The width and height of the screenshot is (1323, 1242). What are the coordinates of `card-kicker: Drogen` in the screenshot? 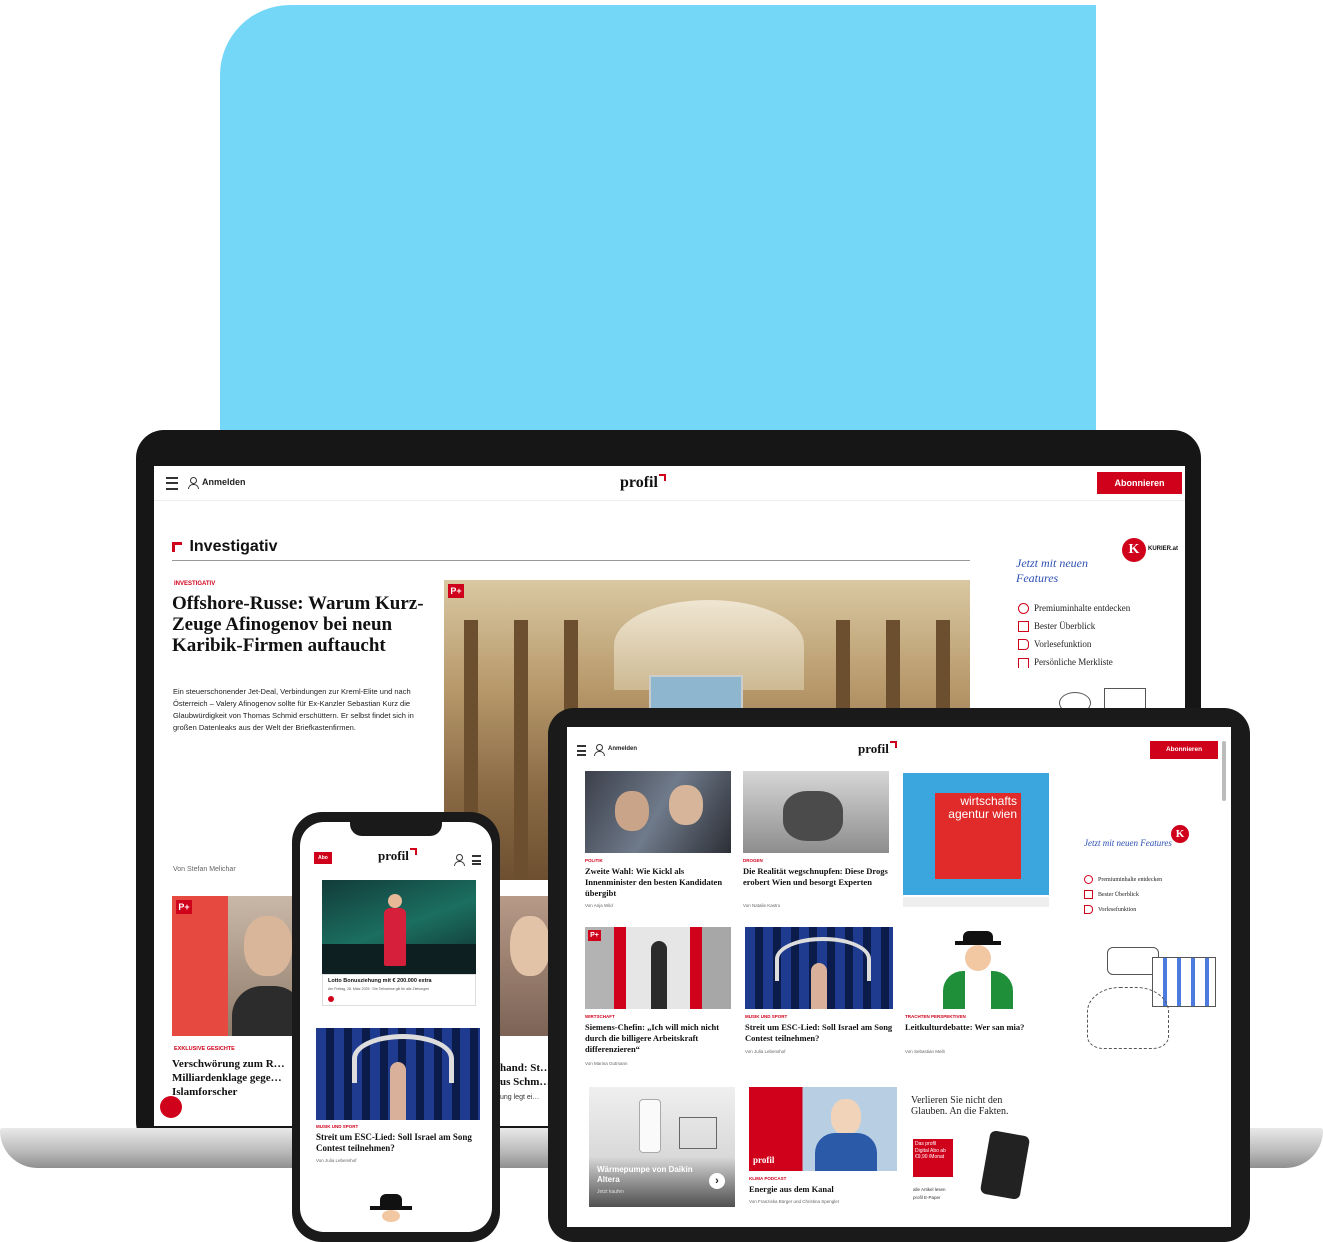 It's located at (753, 860).